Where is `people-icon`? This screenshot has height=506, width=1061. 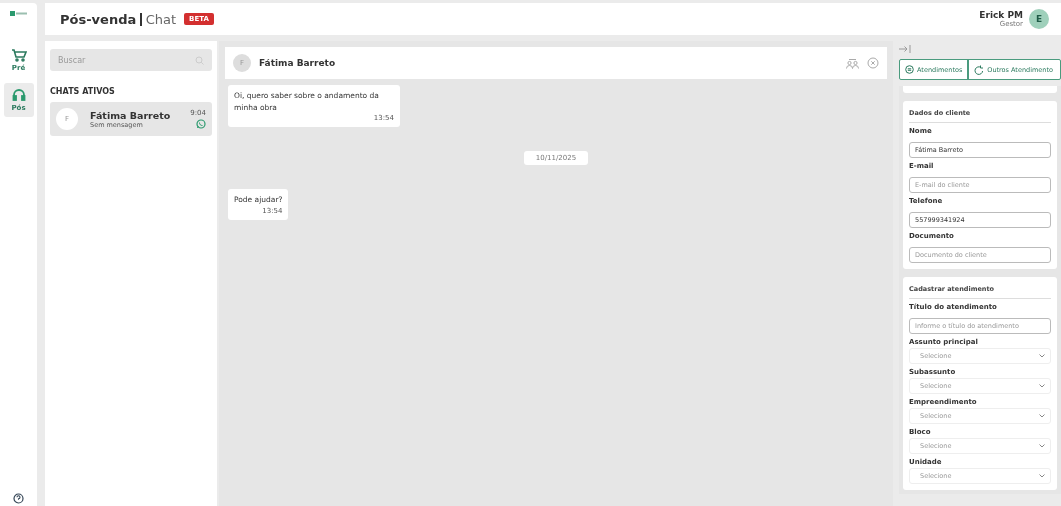
people-icon is located at coordinates (852, 63).